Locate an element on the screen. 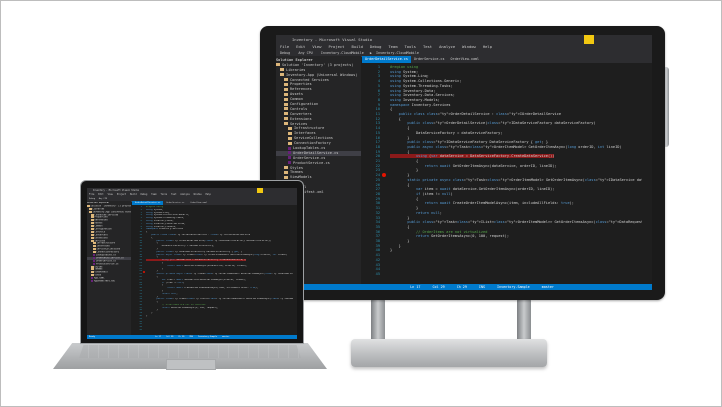 Image resolution: width=722 pixels, height=407 pixels. explorer-item-label: Properties is located at coordinates (301, 84).